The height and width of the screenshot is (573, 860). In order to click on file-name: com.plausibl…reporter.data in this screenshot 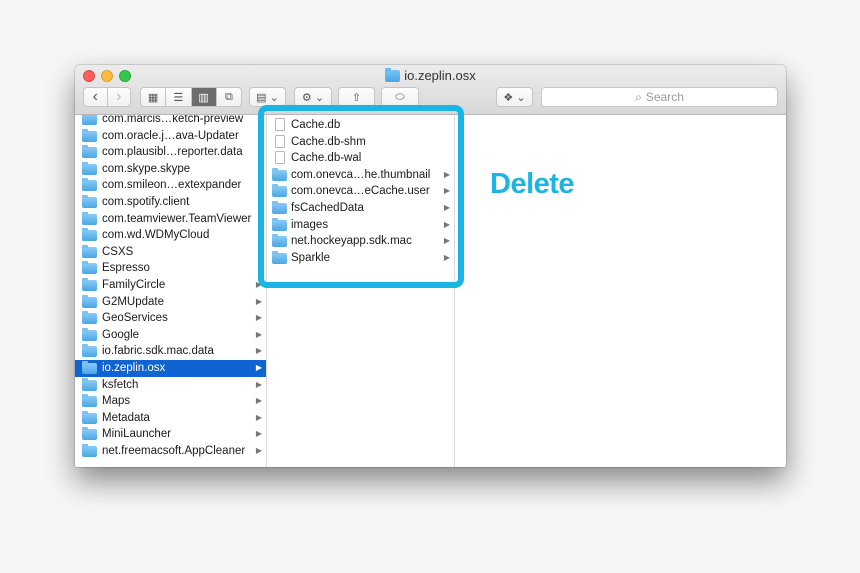, I will do `click(172, 152)`.